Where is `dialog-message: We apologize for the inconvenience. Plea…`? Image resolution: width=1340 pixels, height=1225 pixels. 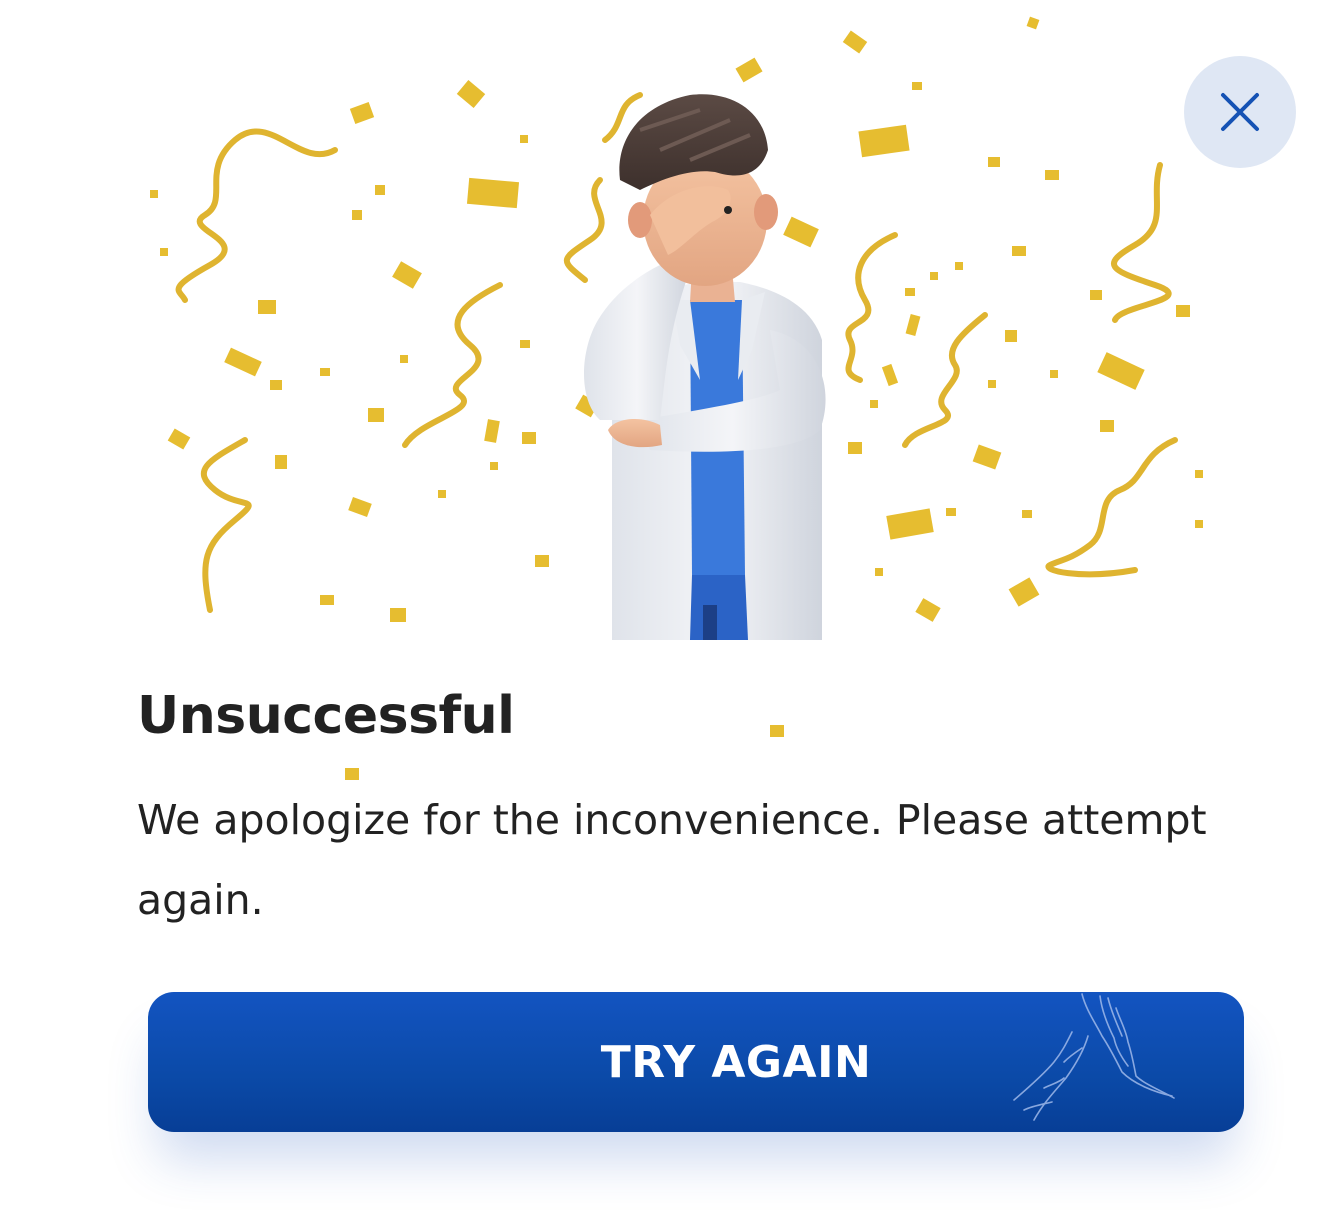 dialog-message: We apologize for the inconvenience. Plea… is located at coordinates (672, 860).